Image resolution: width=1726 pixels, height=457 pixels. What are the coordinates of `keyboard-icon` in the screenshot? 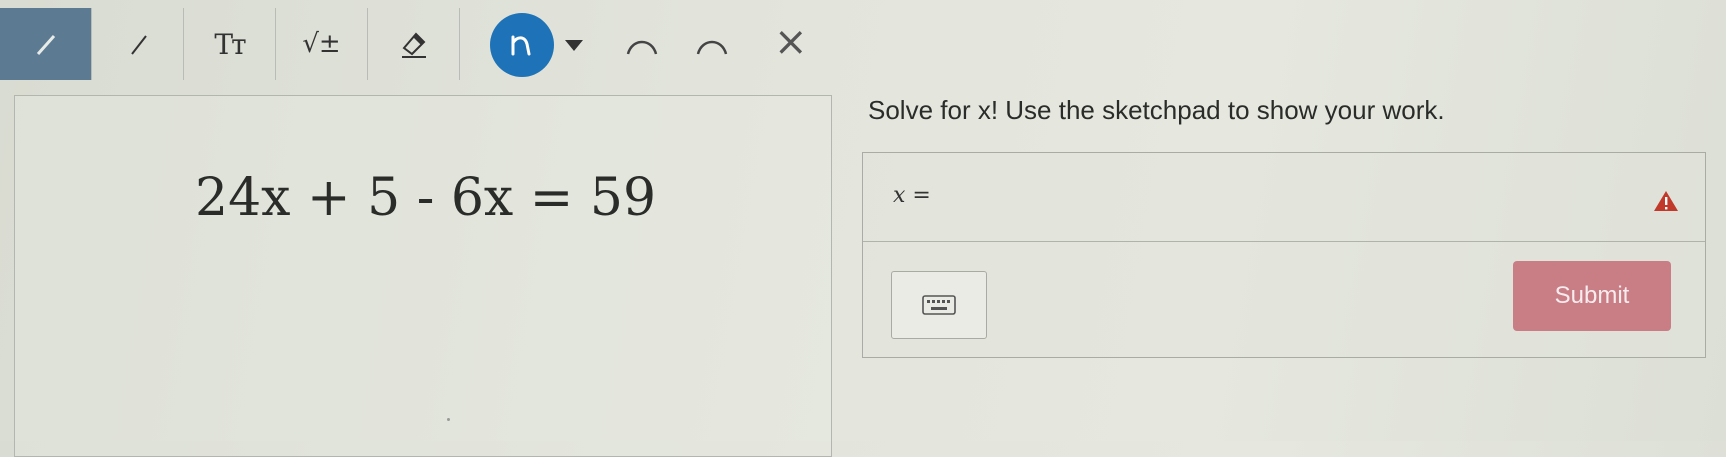 It's located at (939, 305).